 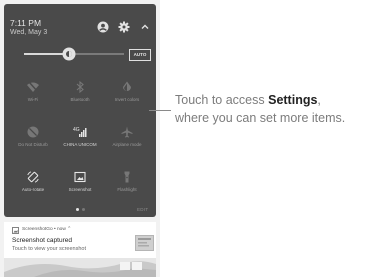 I want to click on status-time: 7:11 PM, so click(x=26, y=23).